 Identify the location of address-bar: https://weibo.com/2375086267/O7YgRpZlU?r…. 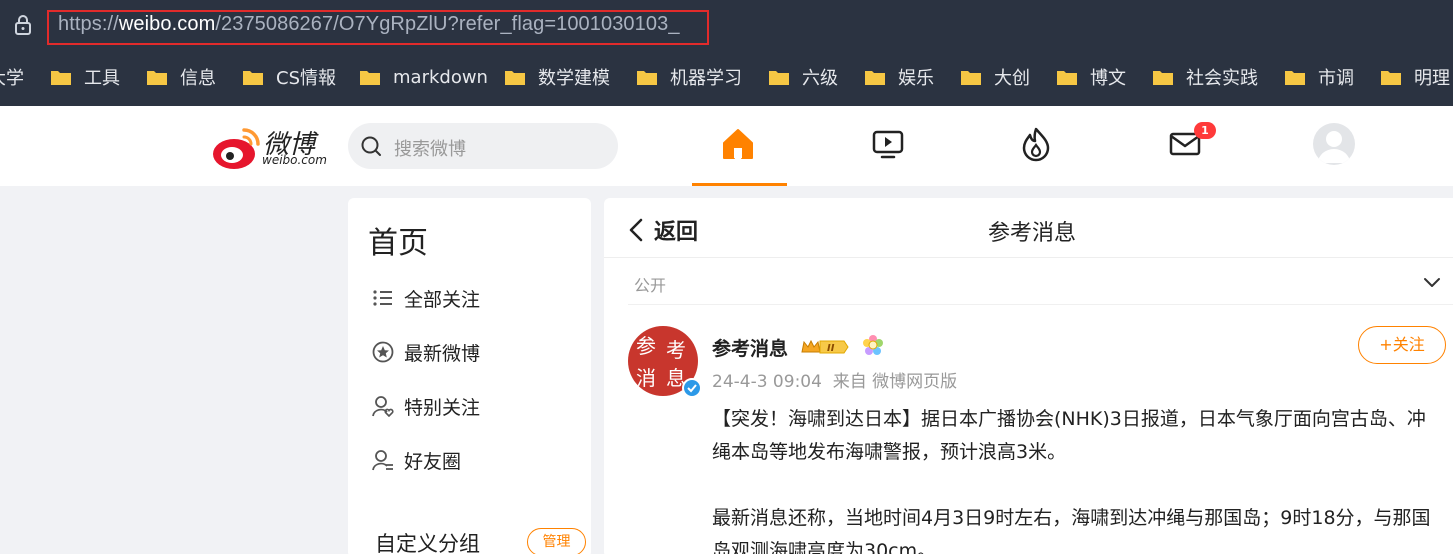
(726, 24).